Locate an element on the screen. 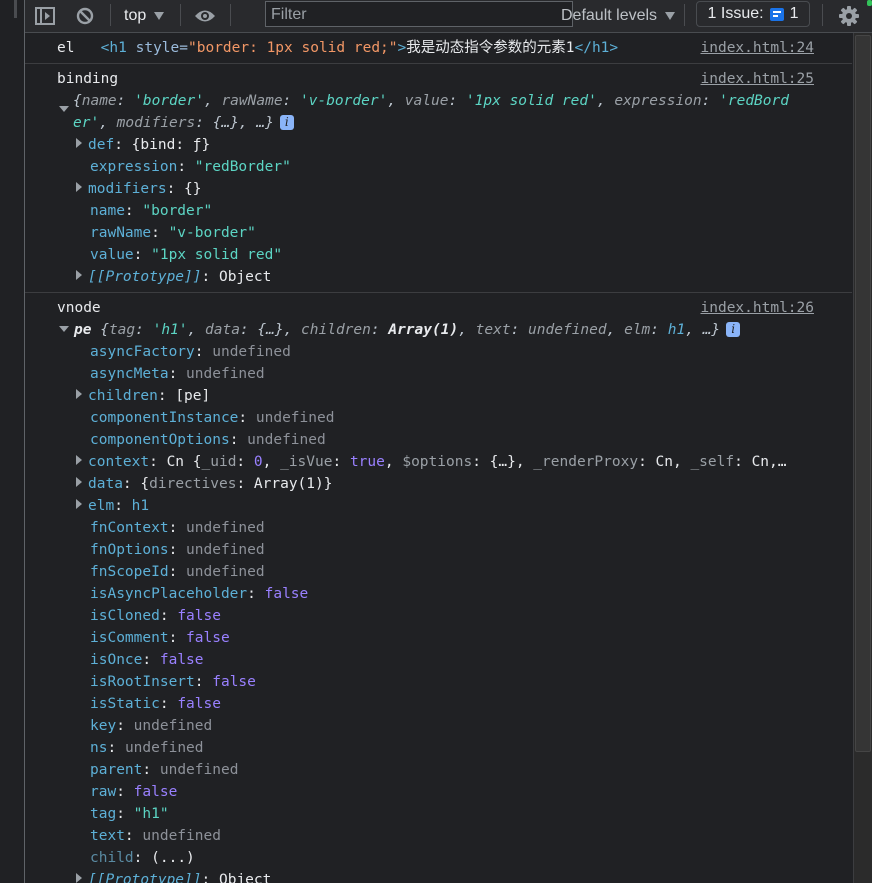  value-token: directives is located at coordinates (193, 484).